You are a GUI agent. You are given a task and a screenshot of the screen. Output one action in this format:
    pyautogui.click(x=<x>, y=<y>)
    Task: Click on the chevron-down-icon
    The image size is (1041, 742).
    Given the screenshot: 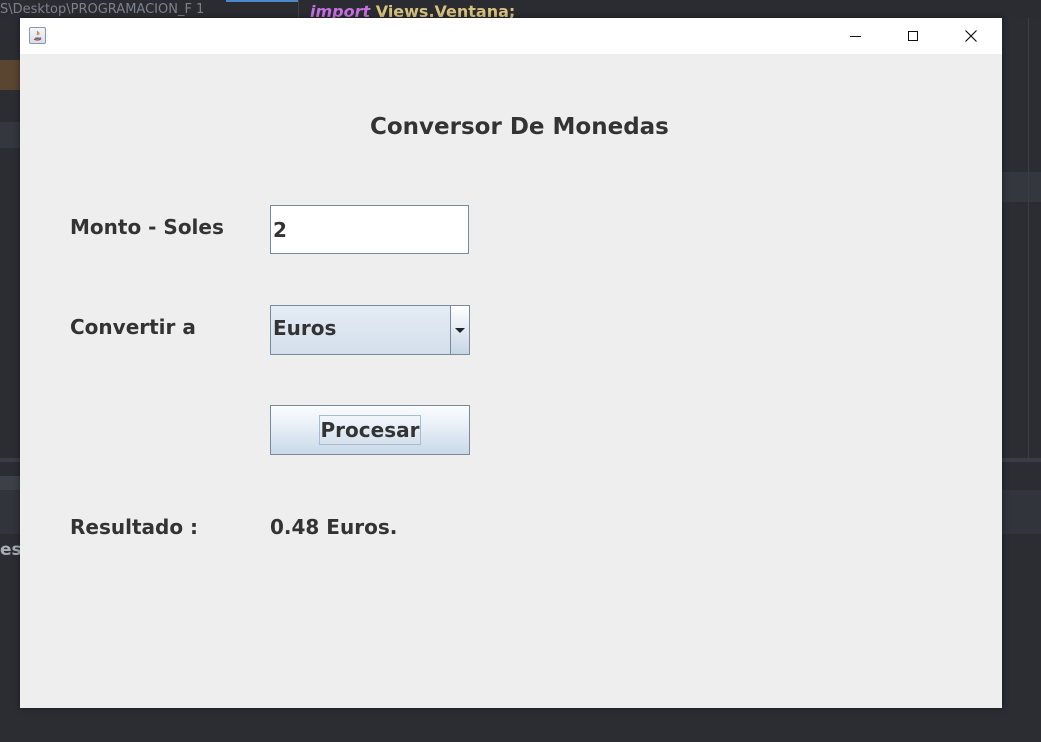 What is the action you would take?
    pyautogui.click(x=460, y=330)
    